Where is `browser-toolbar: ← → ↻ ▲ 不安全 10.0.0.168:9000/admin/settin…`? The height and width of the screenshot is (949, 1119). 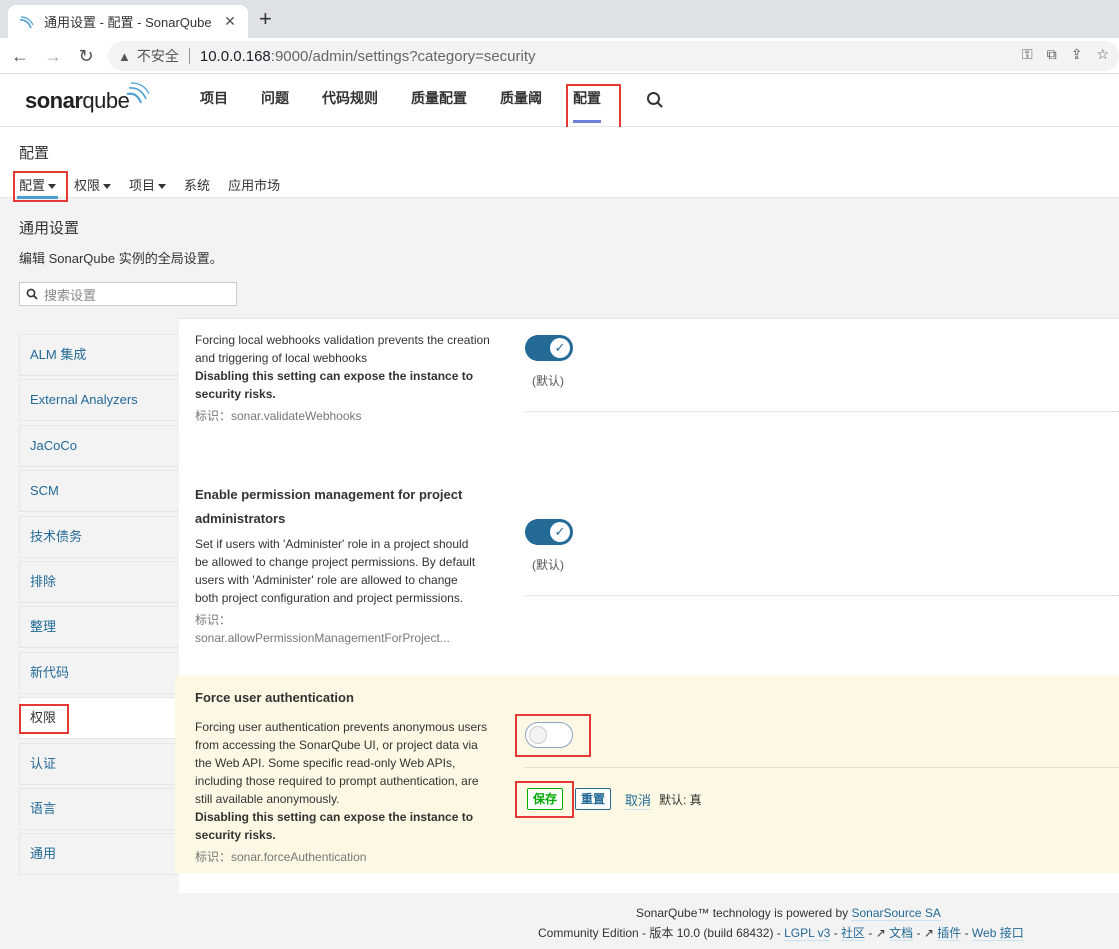 browser-toolbar: ← → ↻ ▲ 不安全 10.0.0.168:9000/admin/settin… is located at coordinates (559, 56).